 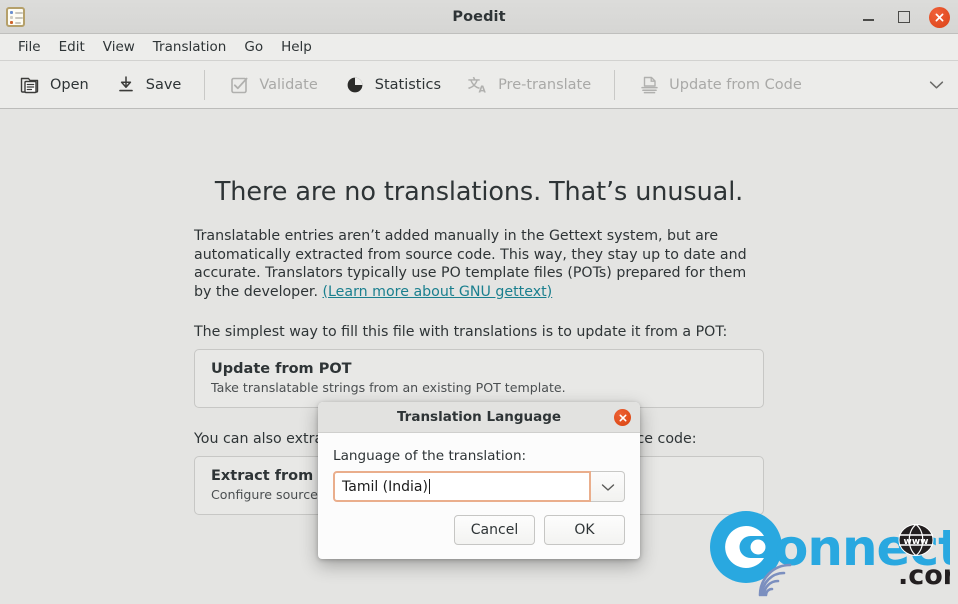 I want to click on dialog-title: Translation Language, so click(x=479, y=417).